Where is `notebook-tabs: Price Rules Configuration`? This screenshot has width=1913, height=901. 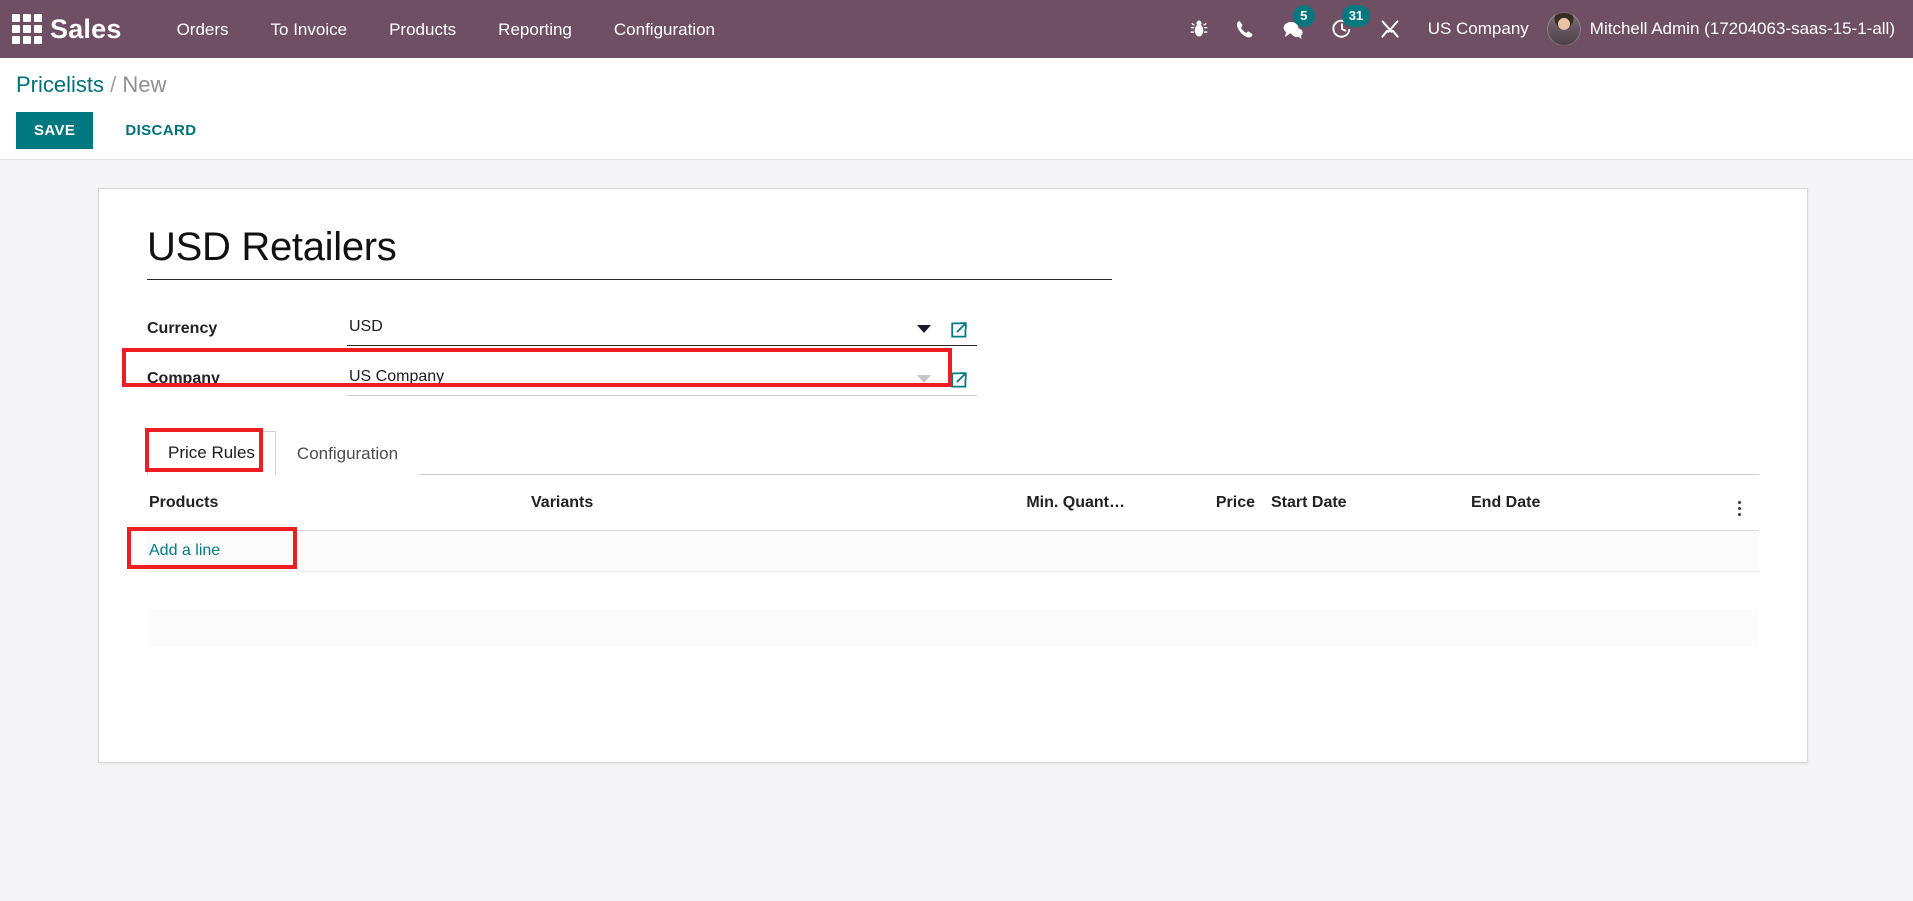 notebook-tabs: Price Rules Configuration is located at coordinates (952, 451).